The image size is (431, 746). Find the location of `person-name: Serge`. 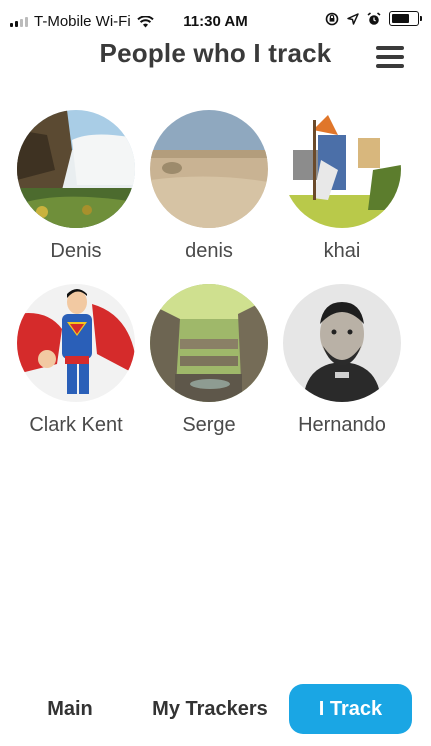

person-name: Serge is located at coordinates (209, 425).